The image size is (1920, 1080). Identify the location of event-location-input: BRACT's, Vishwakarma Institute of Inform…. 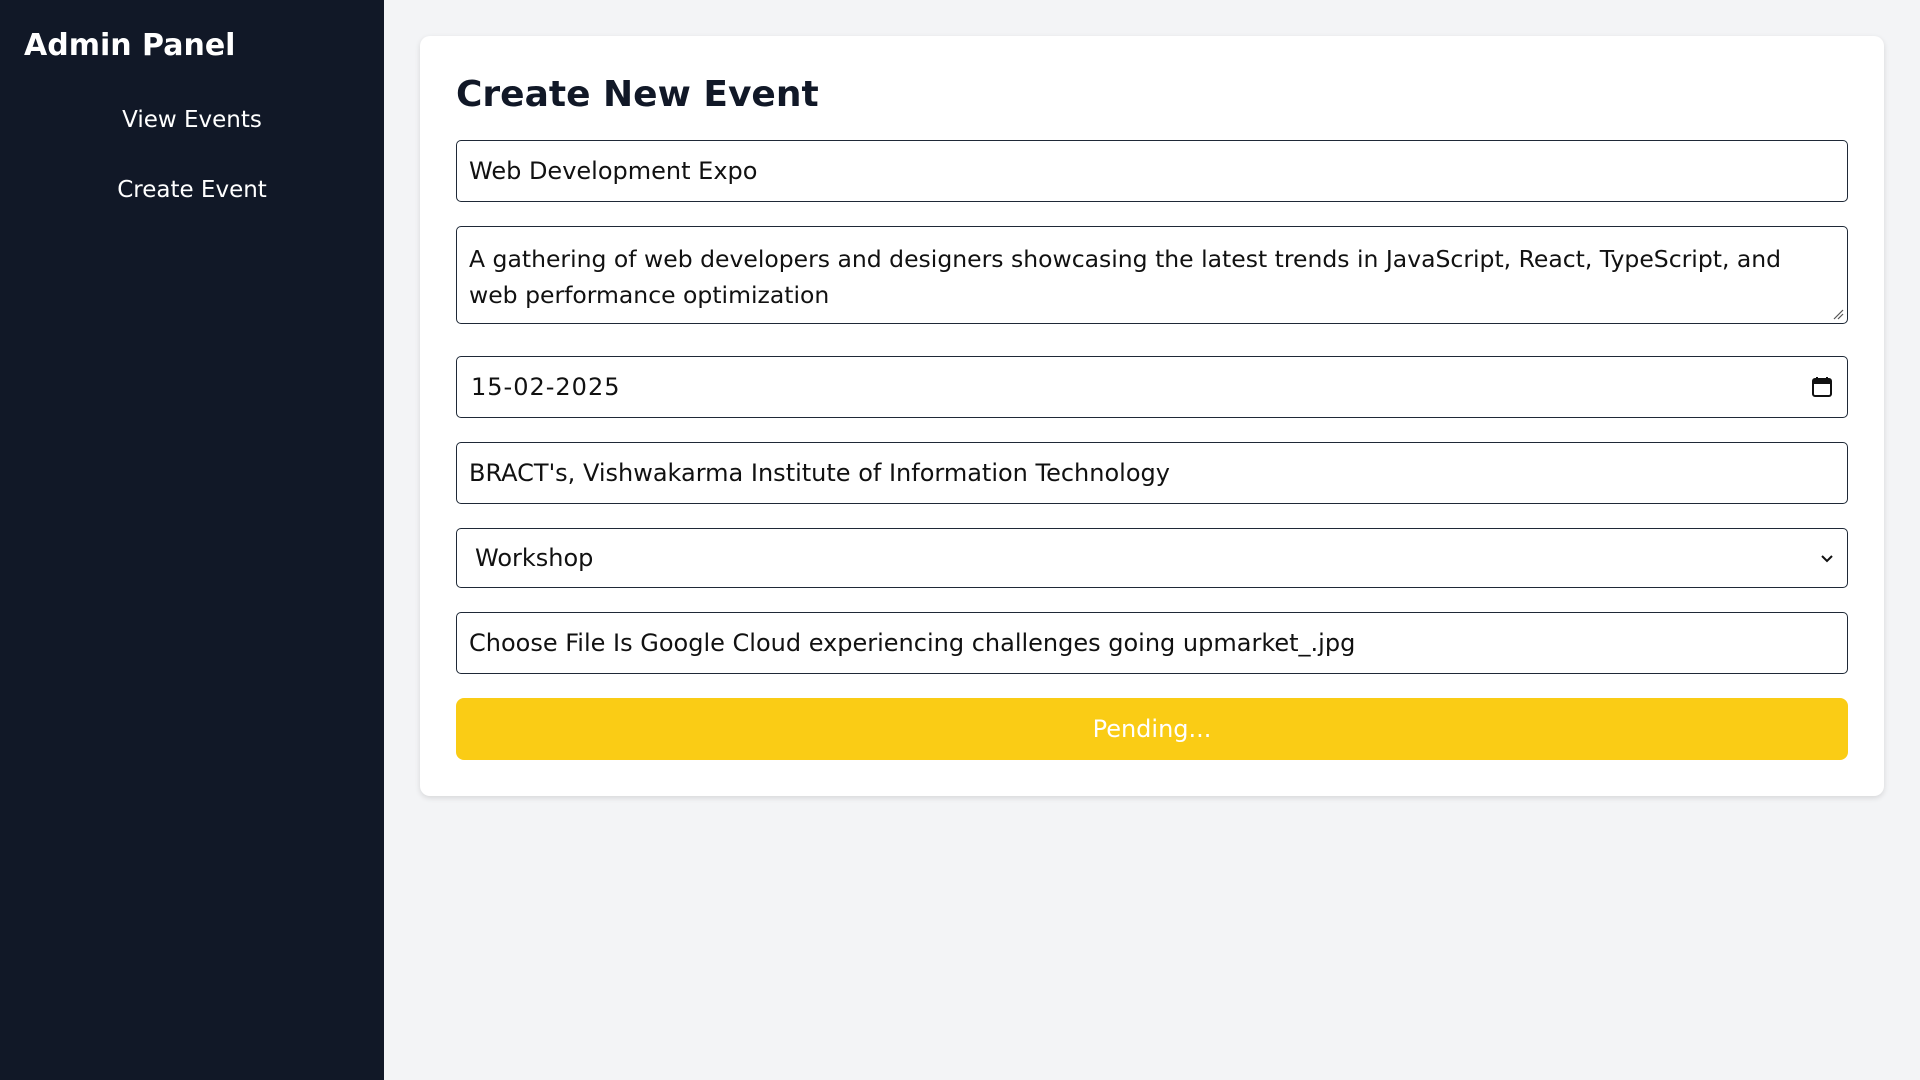
(1152, 473).